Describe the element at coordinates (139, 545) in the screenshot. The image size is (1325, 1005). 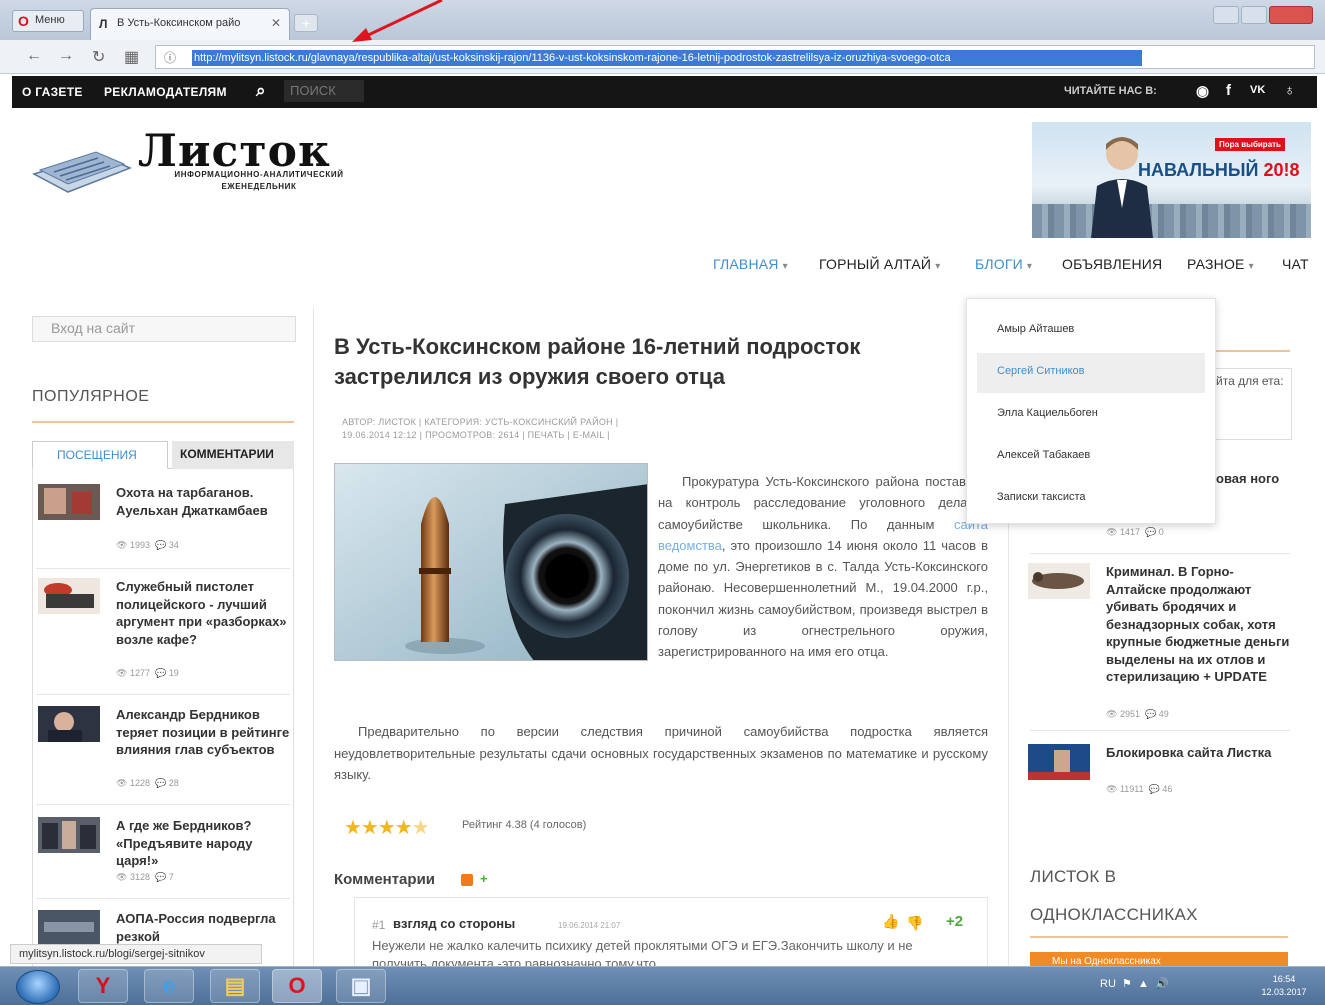
I see `views-count: 1993` at that location.